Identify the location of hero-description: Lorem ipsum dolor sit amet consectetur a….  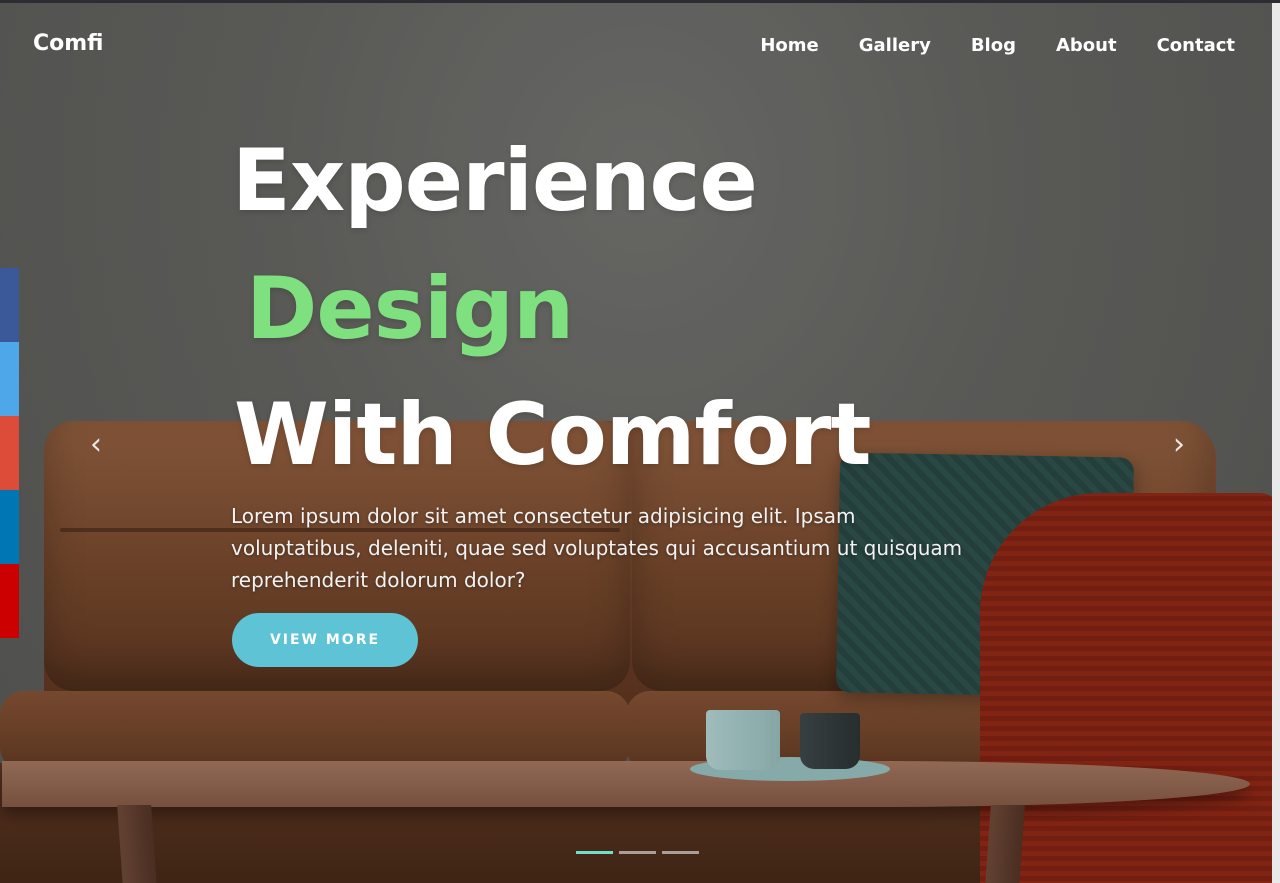
(597, 548).